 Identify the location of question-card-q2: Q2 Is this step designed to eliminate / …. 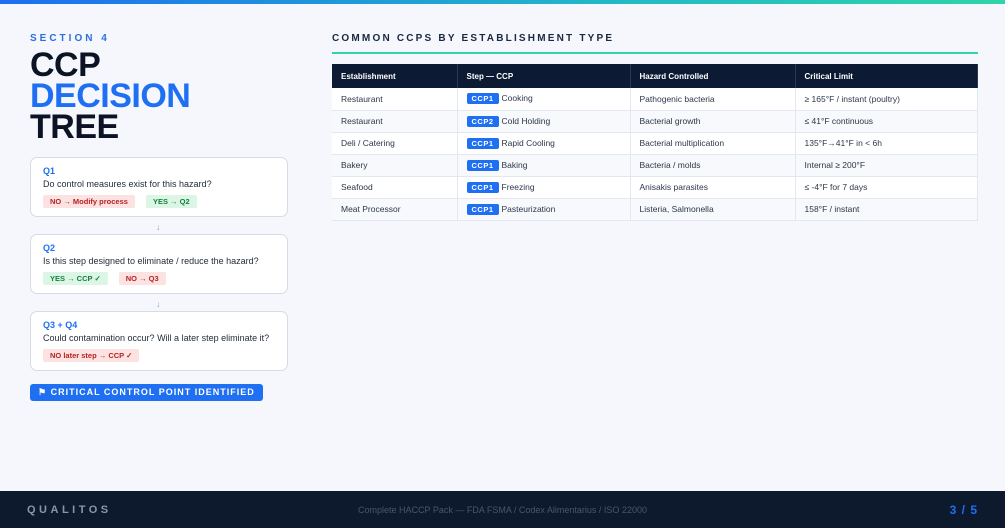
(159, 264).